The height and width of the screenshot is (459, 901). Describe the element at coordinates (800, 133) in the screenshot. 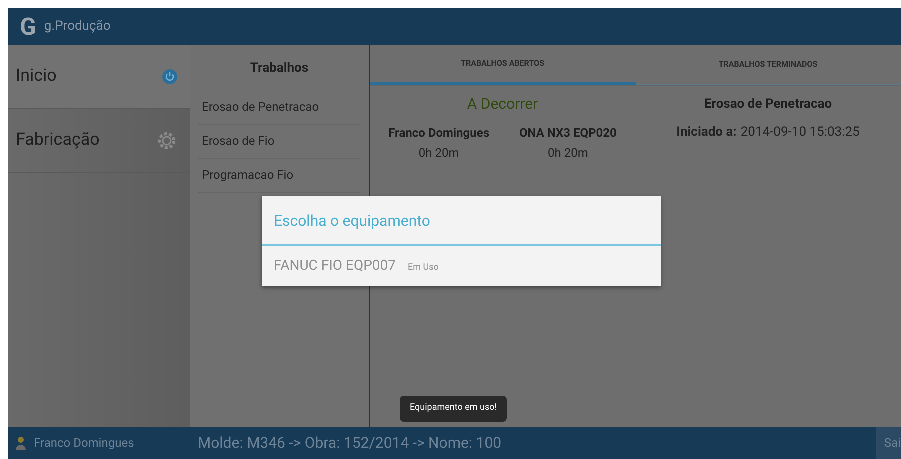

I see `started-value: 2014-09-10 15:03:25` at that location.